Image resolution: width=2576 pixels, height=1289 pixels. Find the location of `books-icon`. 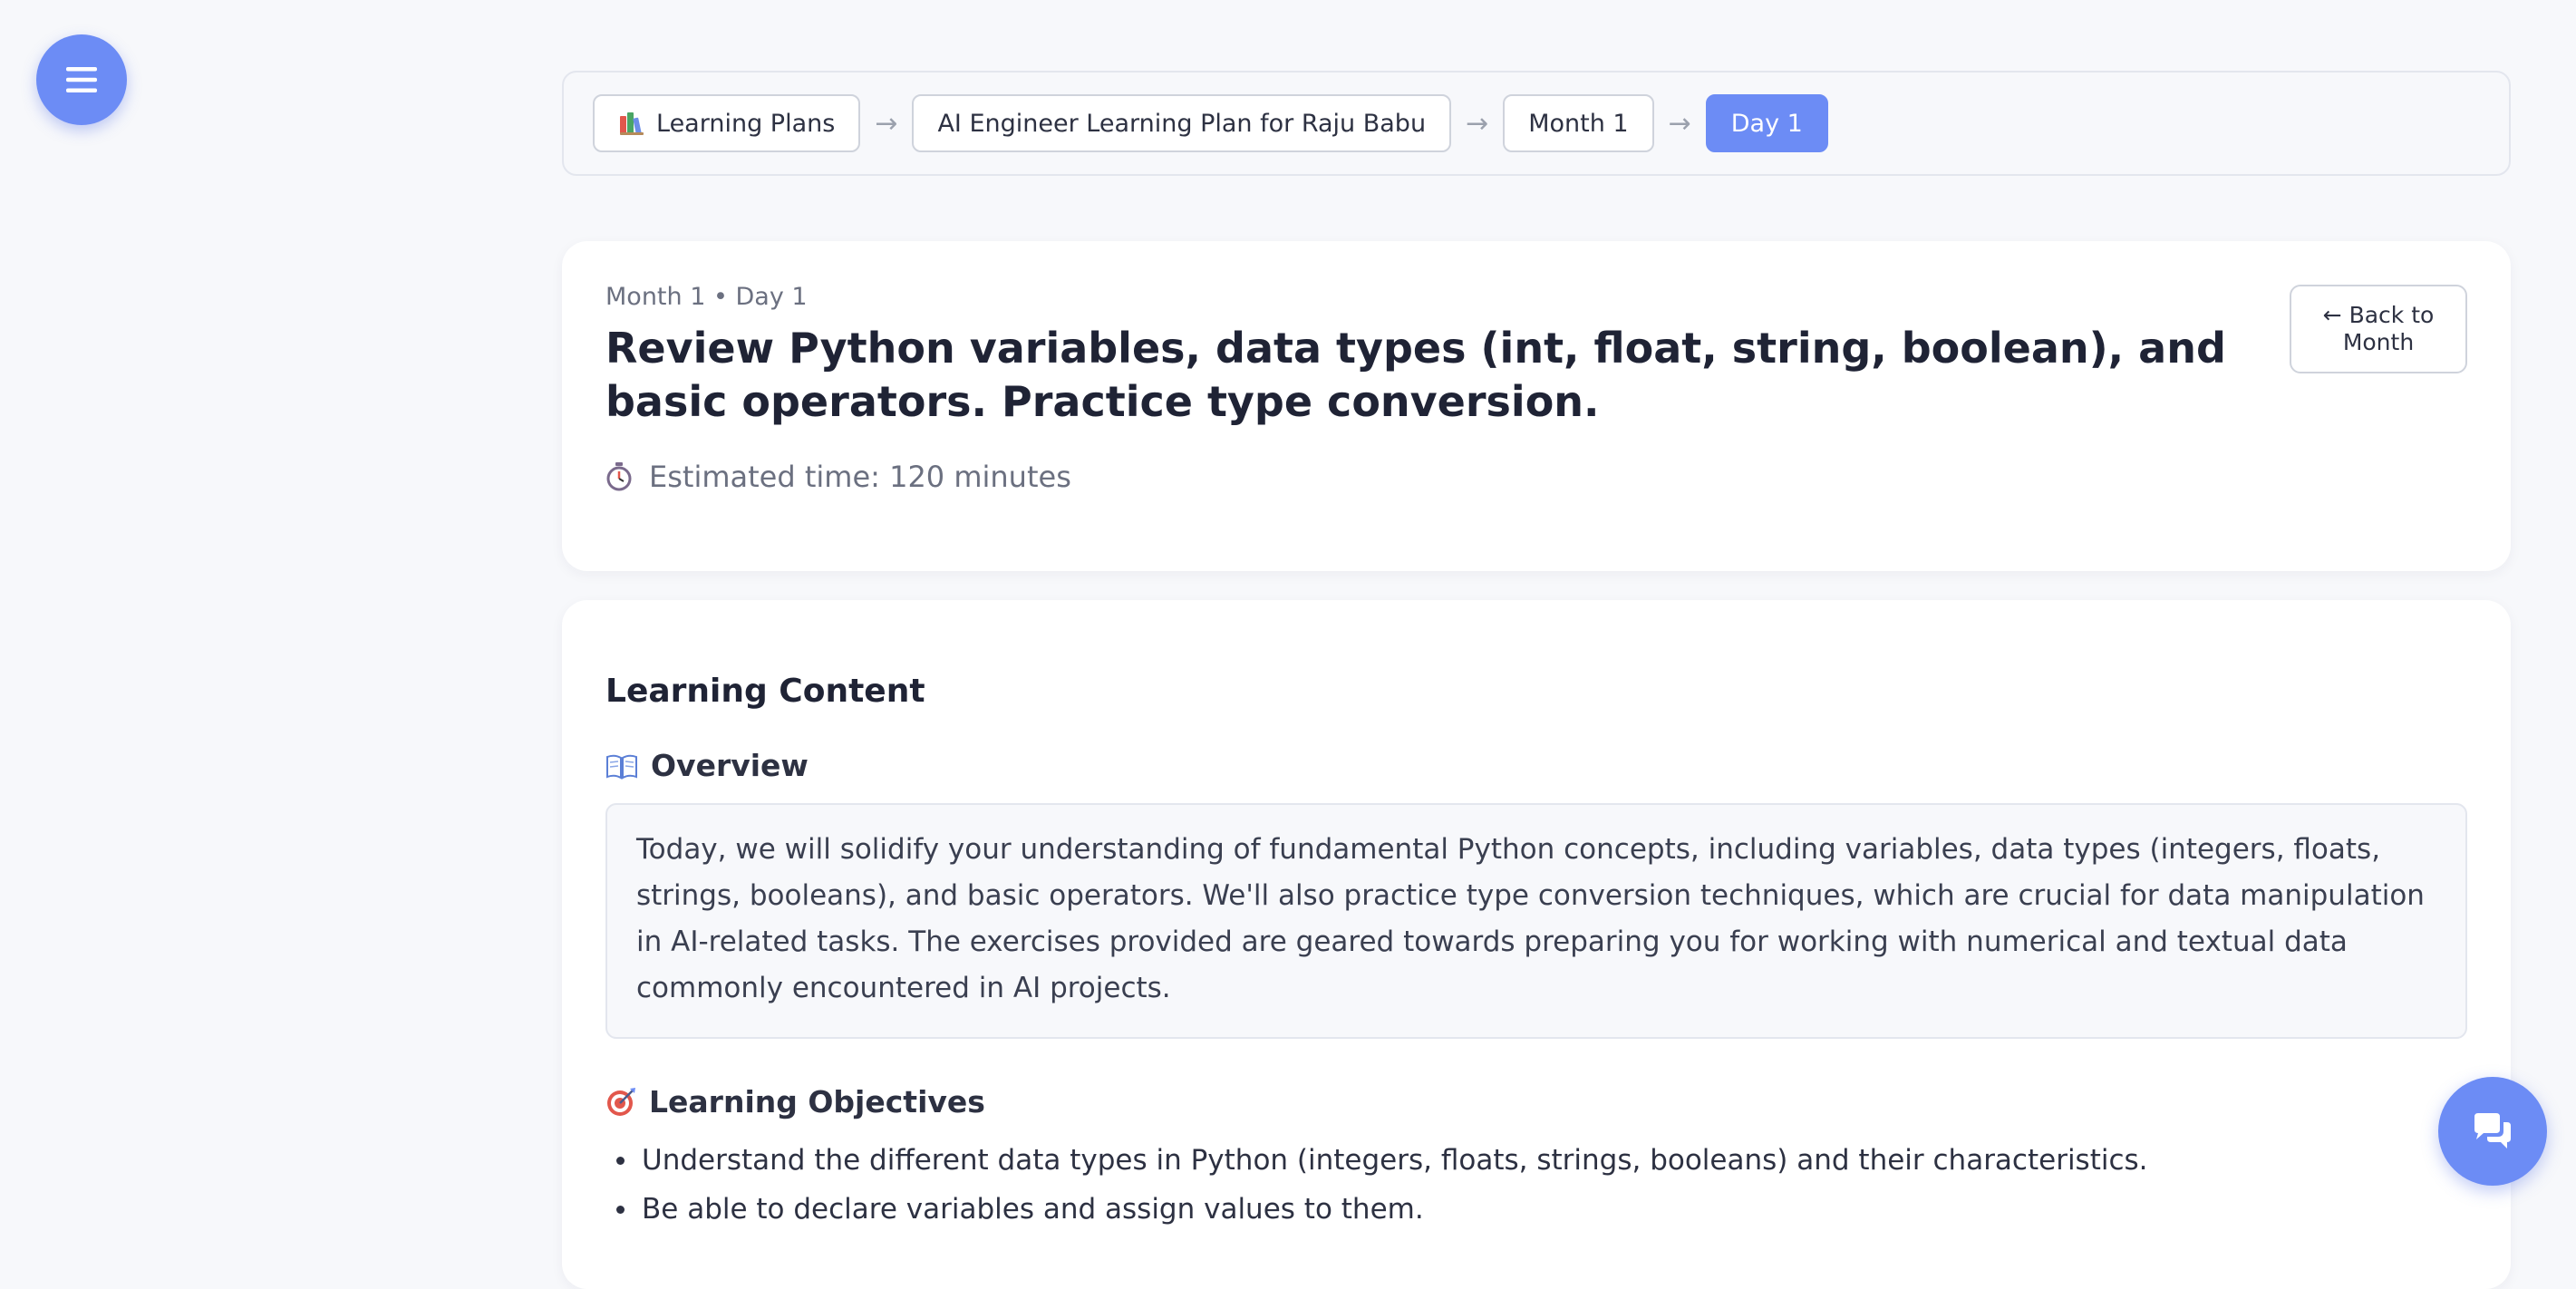

books-icon is located at coordinates (631, 124).